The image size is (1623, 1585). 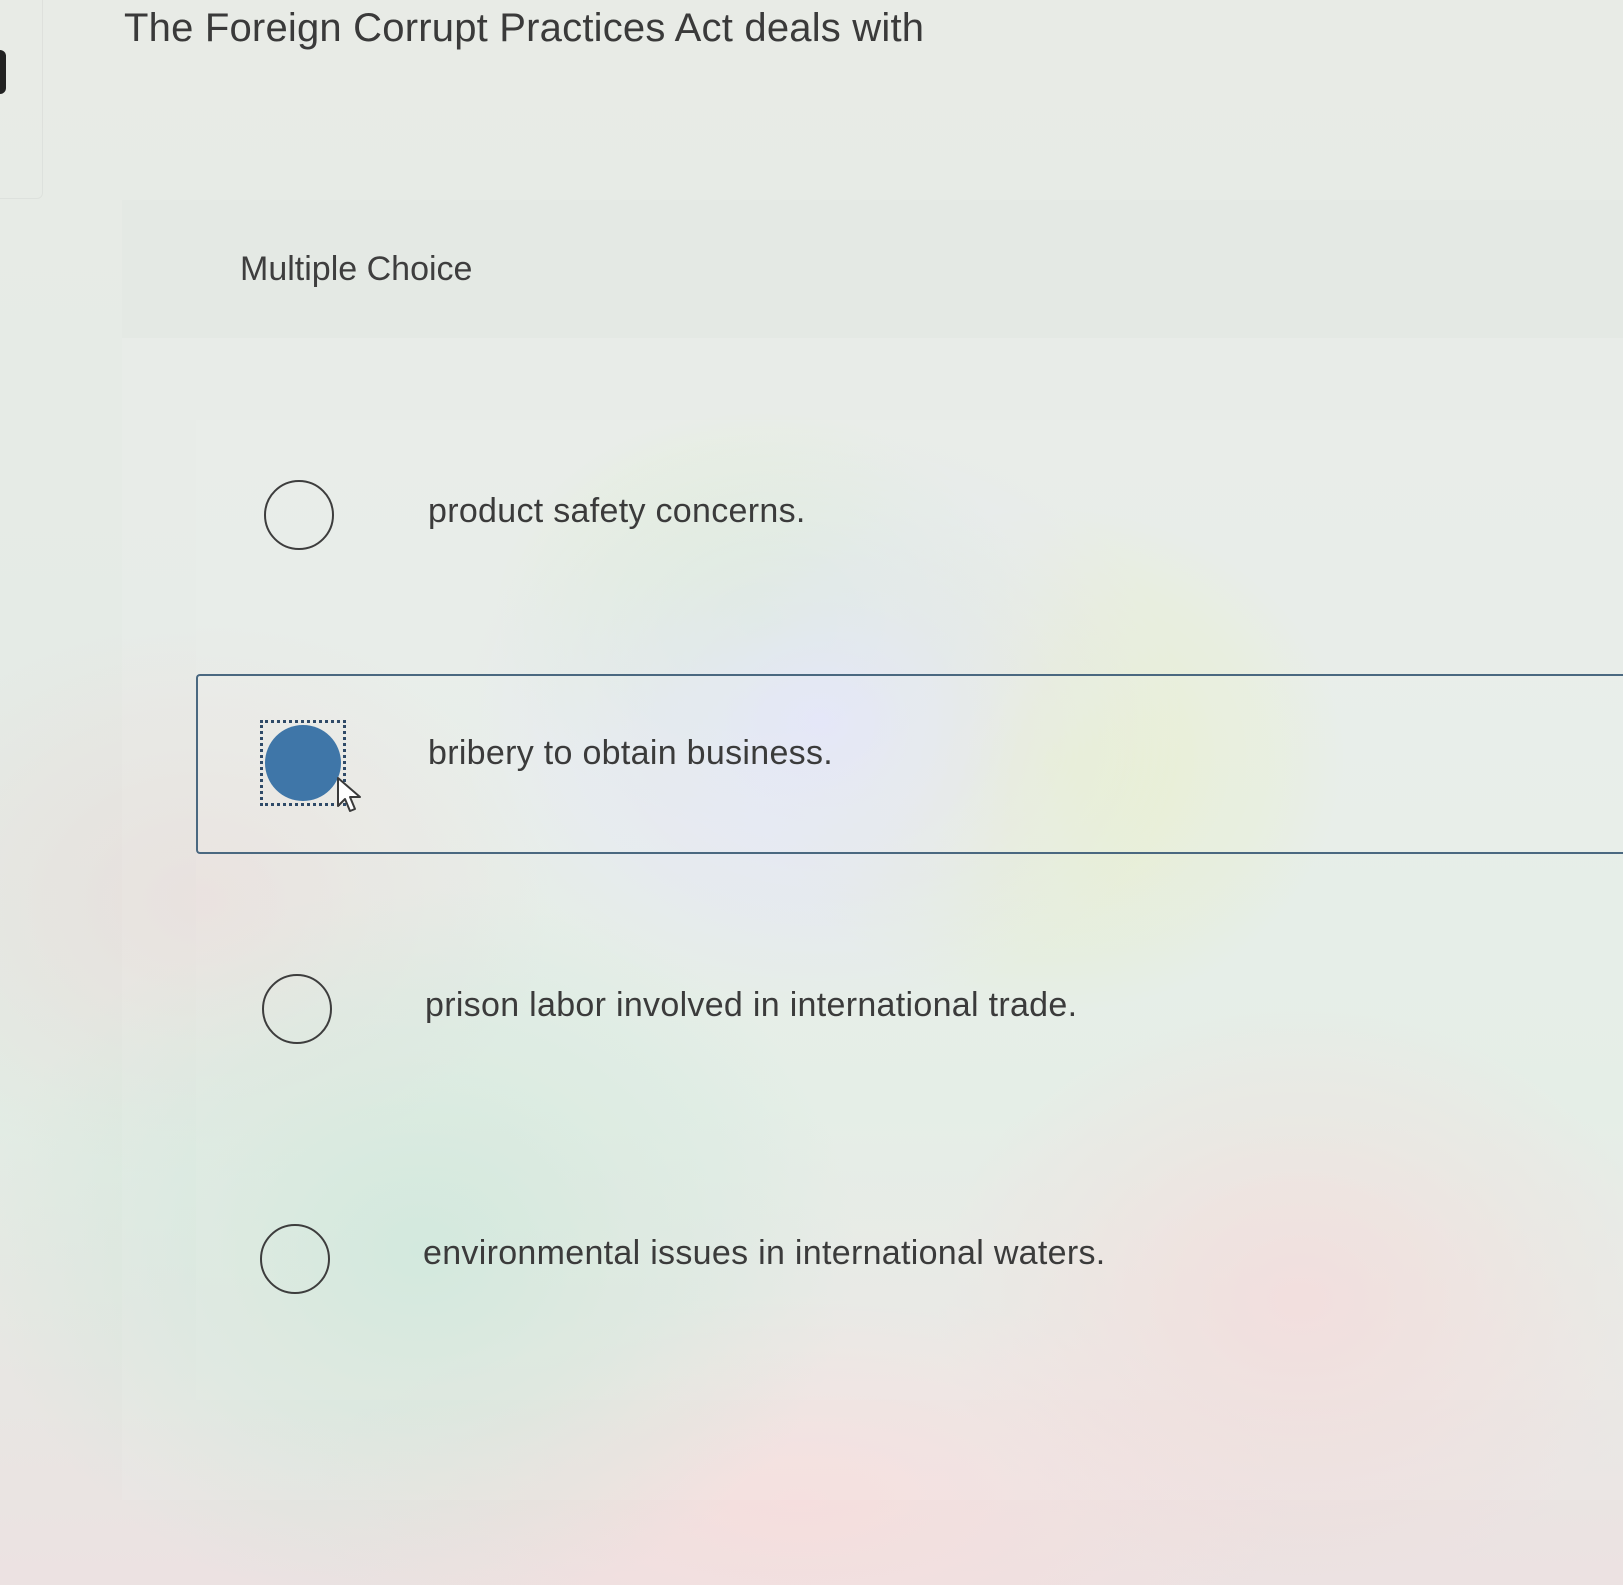 What do you see at coordinates (909, 520) in the screenshot?
I see `answer-option-1: product safety concerns.` at bounding box center [909, 520].